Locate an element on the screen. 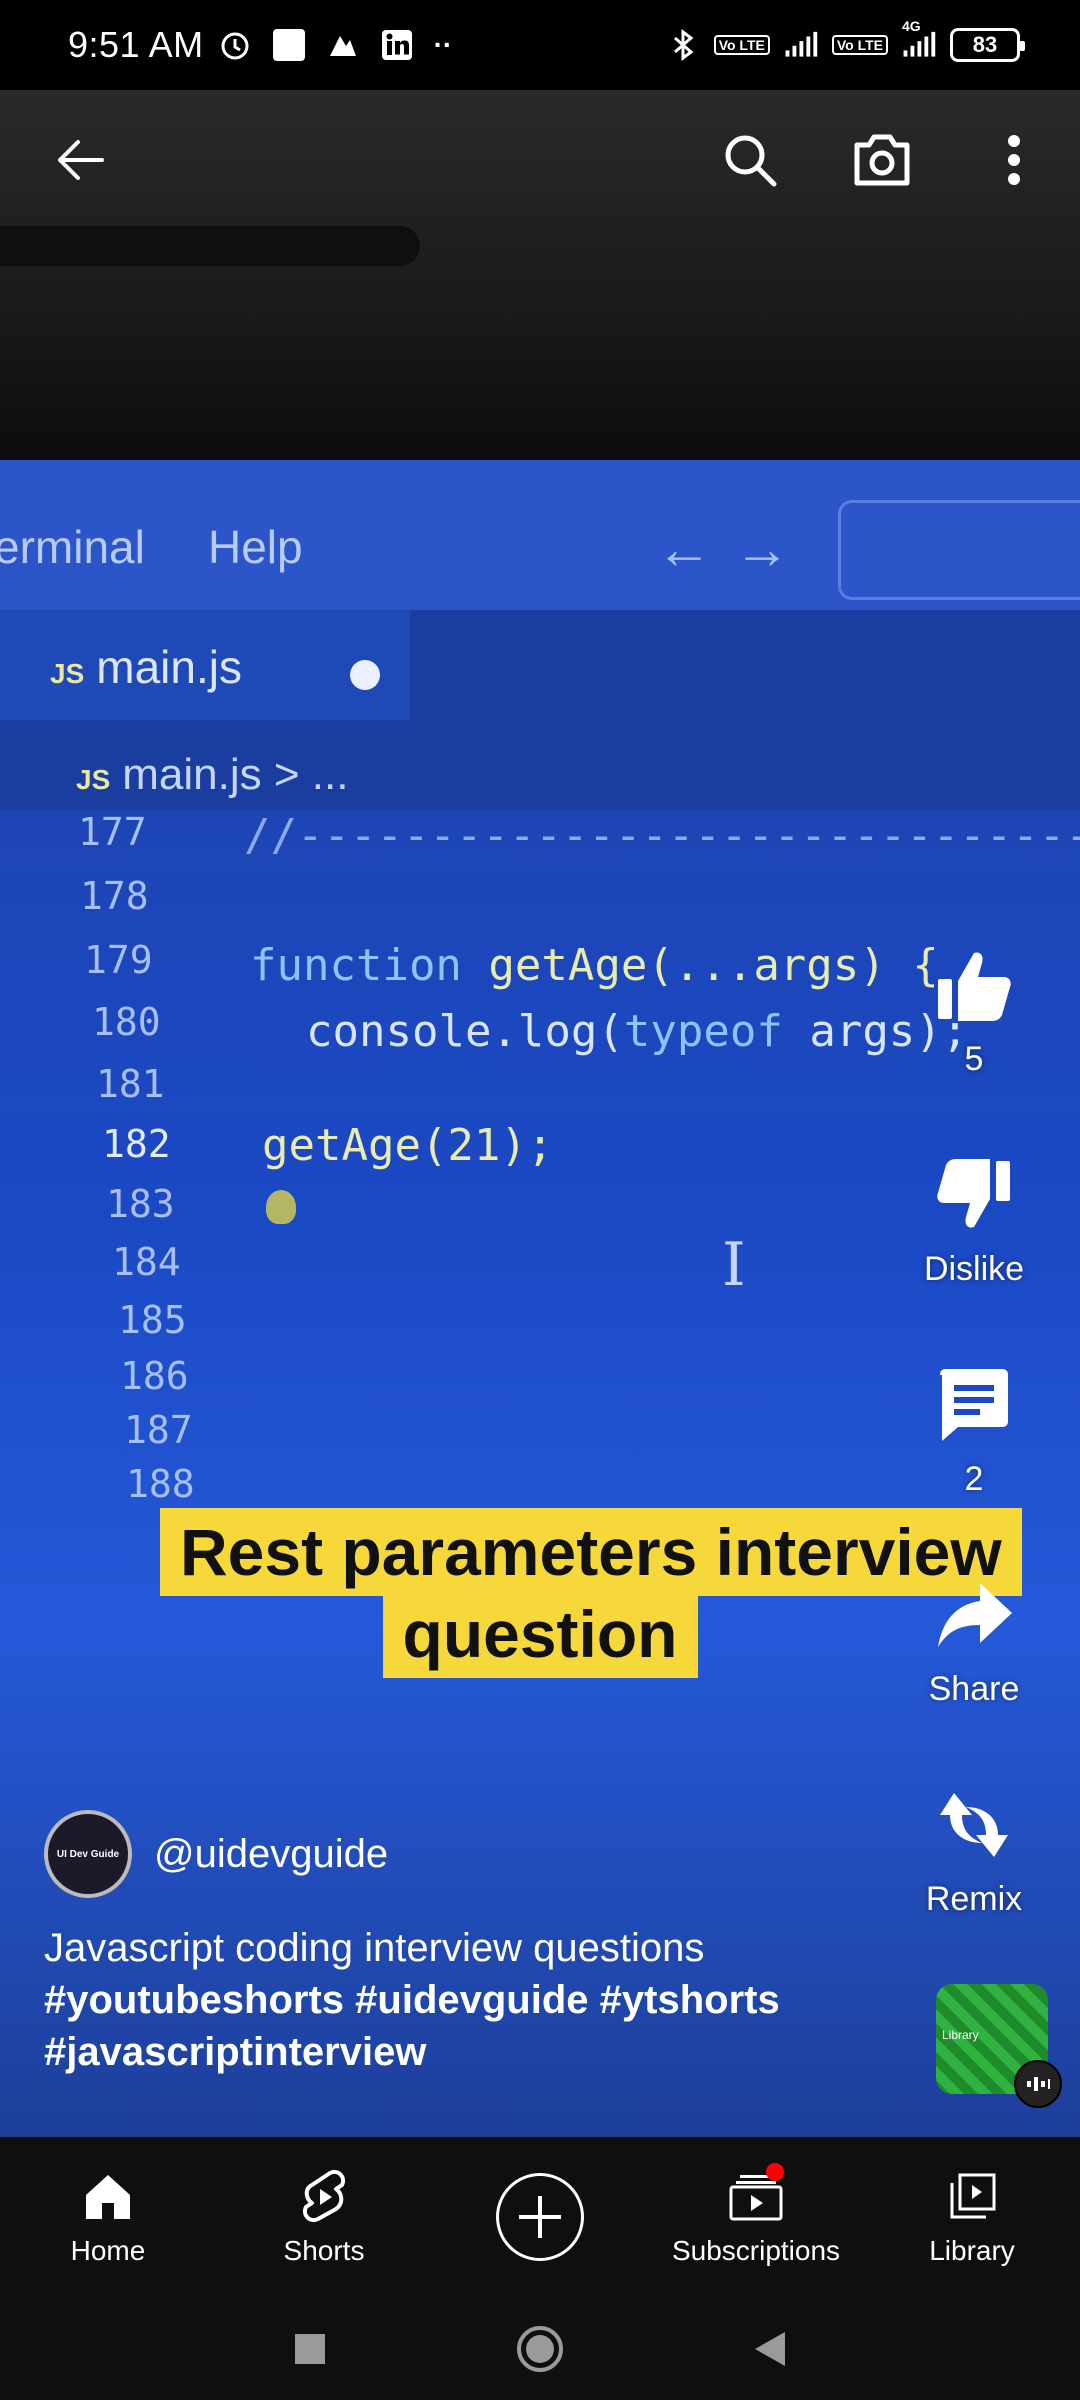 This screenshot has height=2400, width=1080. nav-create is located at coordinates (540, 2217).